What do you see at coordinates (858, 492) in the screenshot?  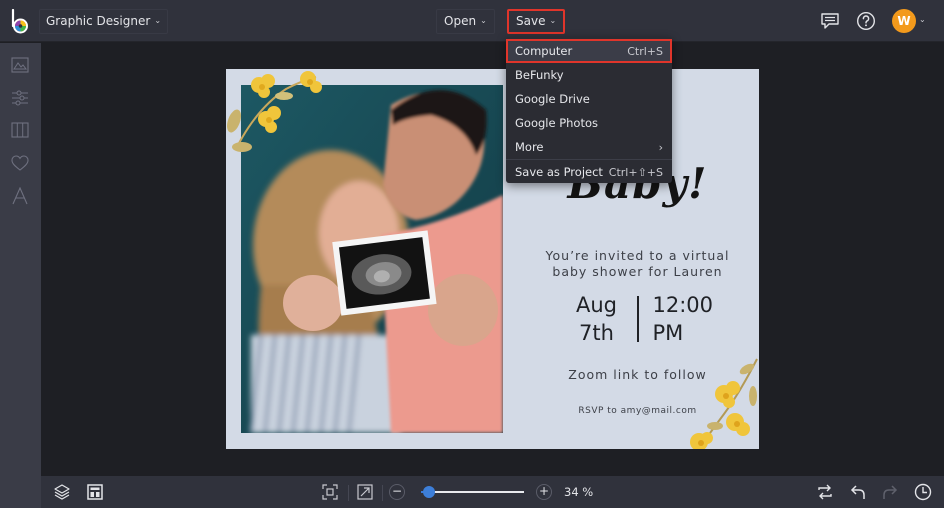 I see `undo-icon` at bounding box center [858, 492].